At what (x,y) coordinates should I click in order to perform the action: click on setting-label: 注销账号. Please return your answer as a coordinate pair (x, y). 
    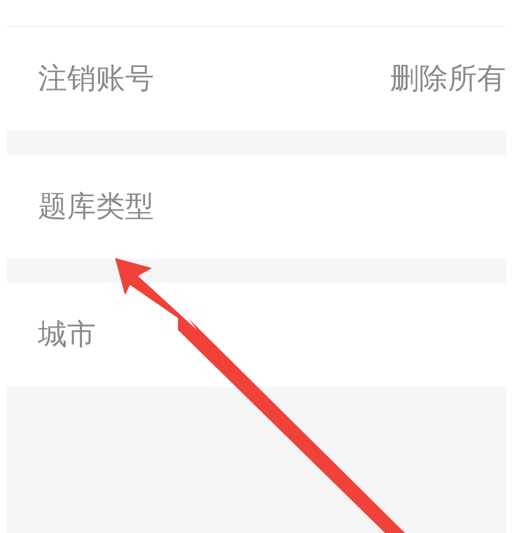
    Looking at the image, I should click on (96, 79).